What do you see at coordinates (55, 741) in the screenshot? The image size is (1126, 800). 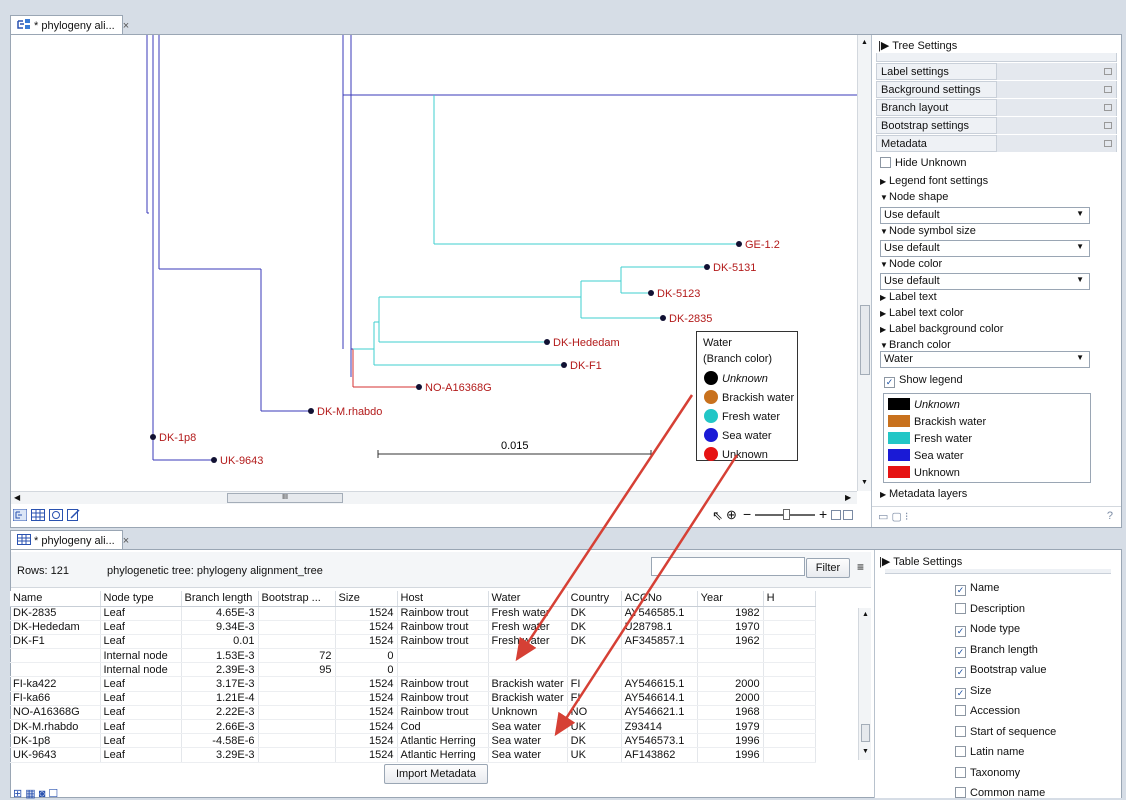 I see `table-cell: DK-1p8` at bounding box center [55, 741].